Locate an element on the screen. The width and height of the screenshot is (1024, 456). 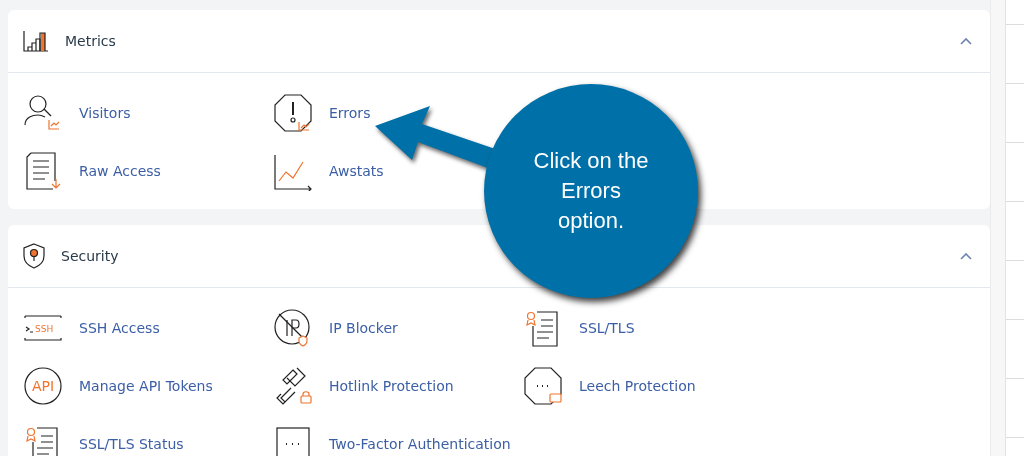
callout-text: Click on the Errors option. is located at coordinates (591, 191).